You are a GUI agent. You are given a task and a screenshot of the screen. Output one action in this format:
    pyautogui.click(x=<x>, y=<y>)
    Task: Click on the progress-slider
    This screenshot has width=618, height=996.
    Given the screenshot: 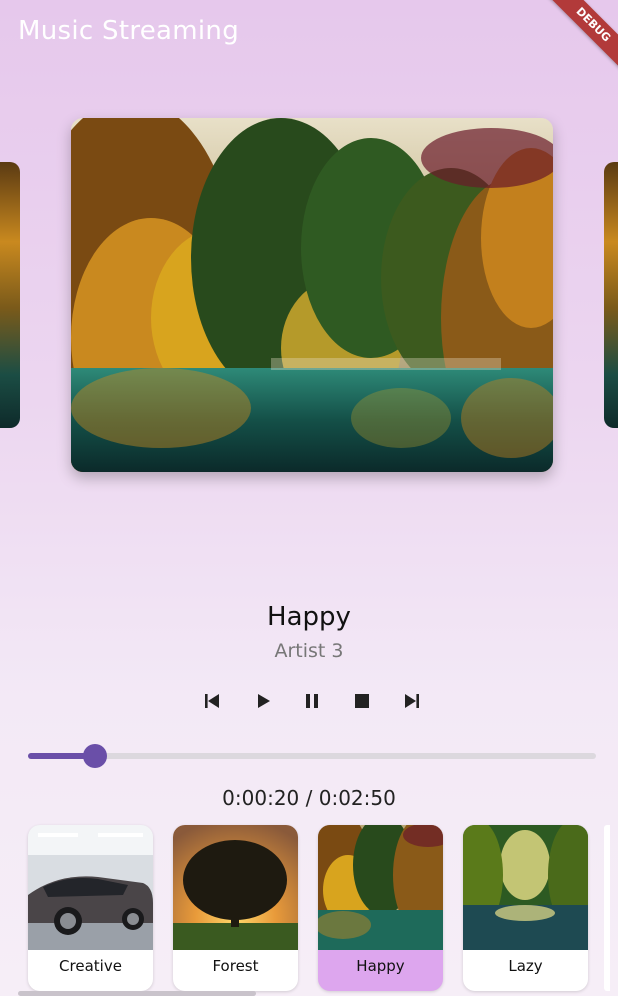 What is the action you would take?
    pyautogui.click(x=312, y=756)
    